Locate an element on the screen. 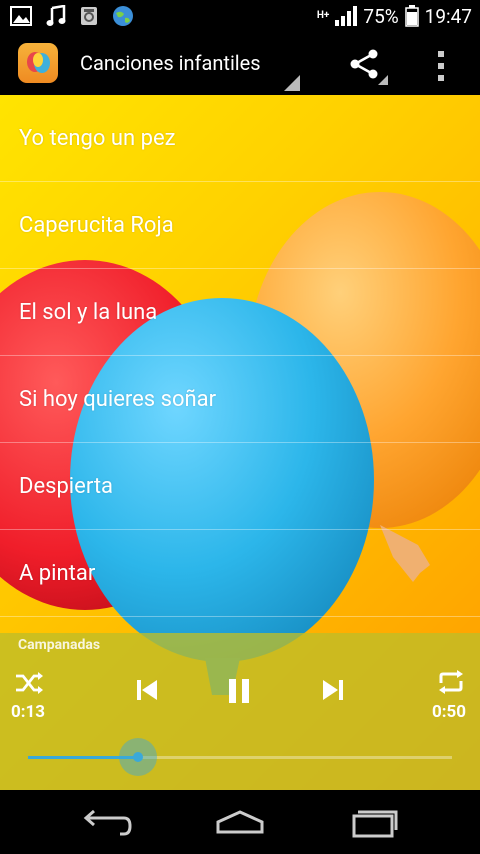 This screenshot has width=480, height=854. signal-icon is located at coordinates (346, 16).